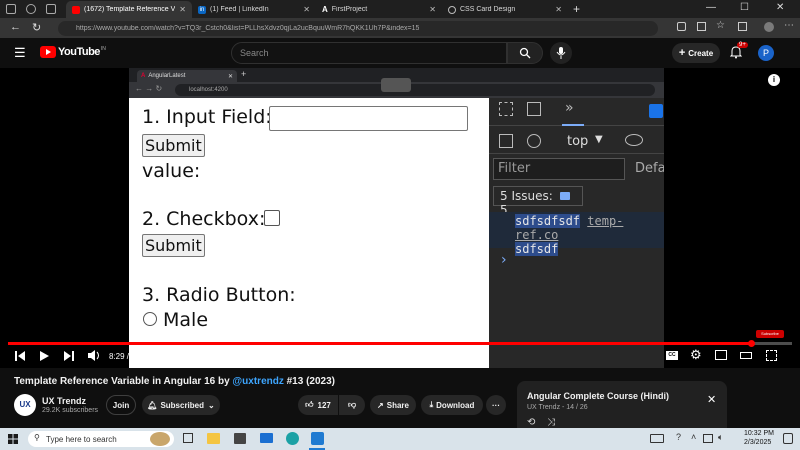 The height and width of the screenshot is (450, 800). I want to click on chevron-right-icon: ›, so click(179, 356).